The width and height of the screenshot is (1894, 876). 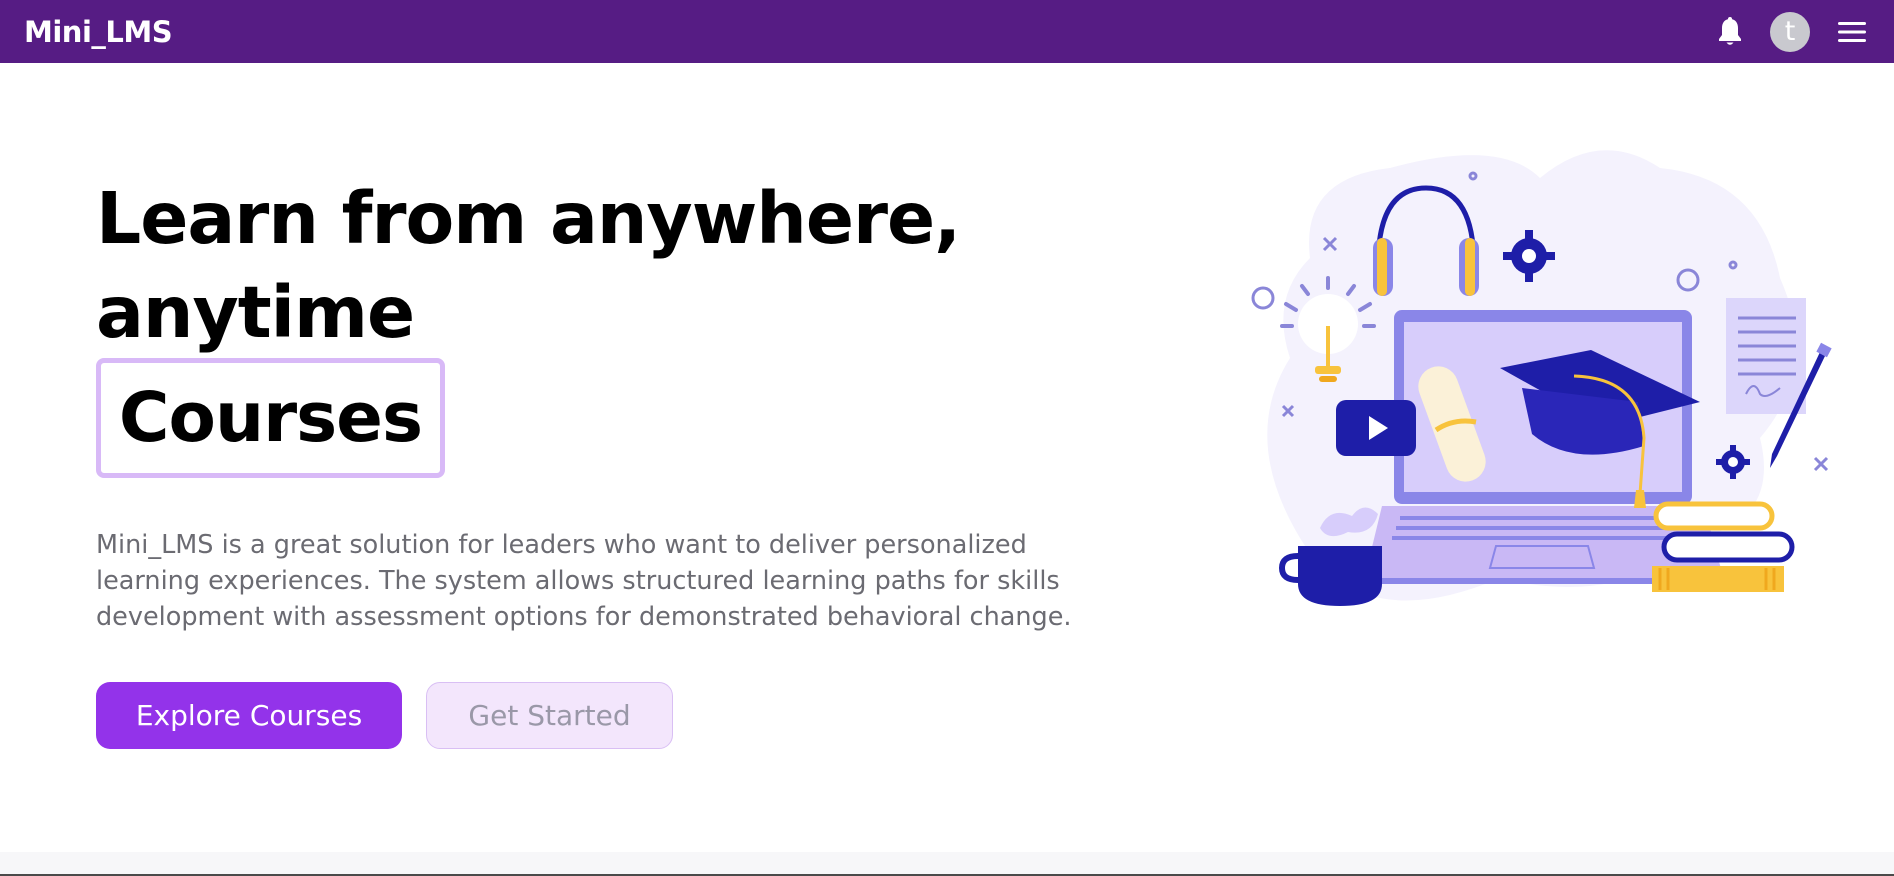 What do you see at coordinates (255, 312) in the screenshot?
I see `hero-title-line2: anytime` at bounding box center [255, 312].